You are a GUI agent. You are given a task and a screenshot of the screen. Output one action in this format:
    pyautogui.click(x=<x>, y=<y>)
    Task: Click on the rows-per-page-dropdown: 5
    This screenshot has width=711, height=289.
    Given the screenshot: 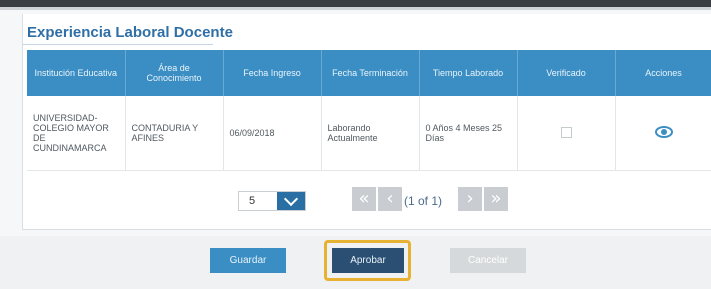 What is the action you would take?
    pyautogui.click(x=272, y=201)
    